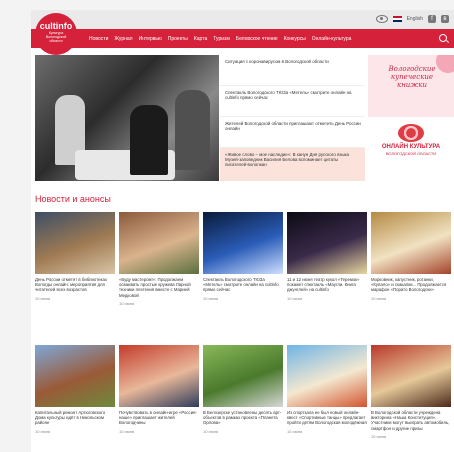  I want to click on logo-brand: cultinfo, so click(56, 26).